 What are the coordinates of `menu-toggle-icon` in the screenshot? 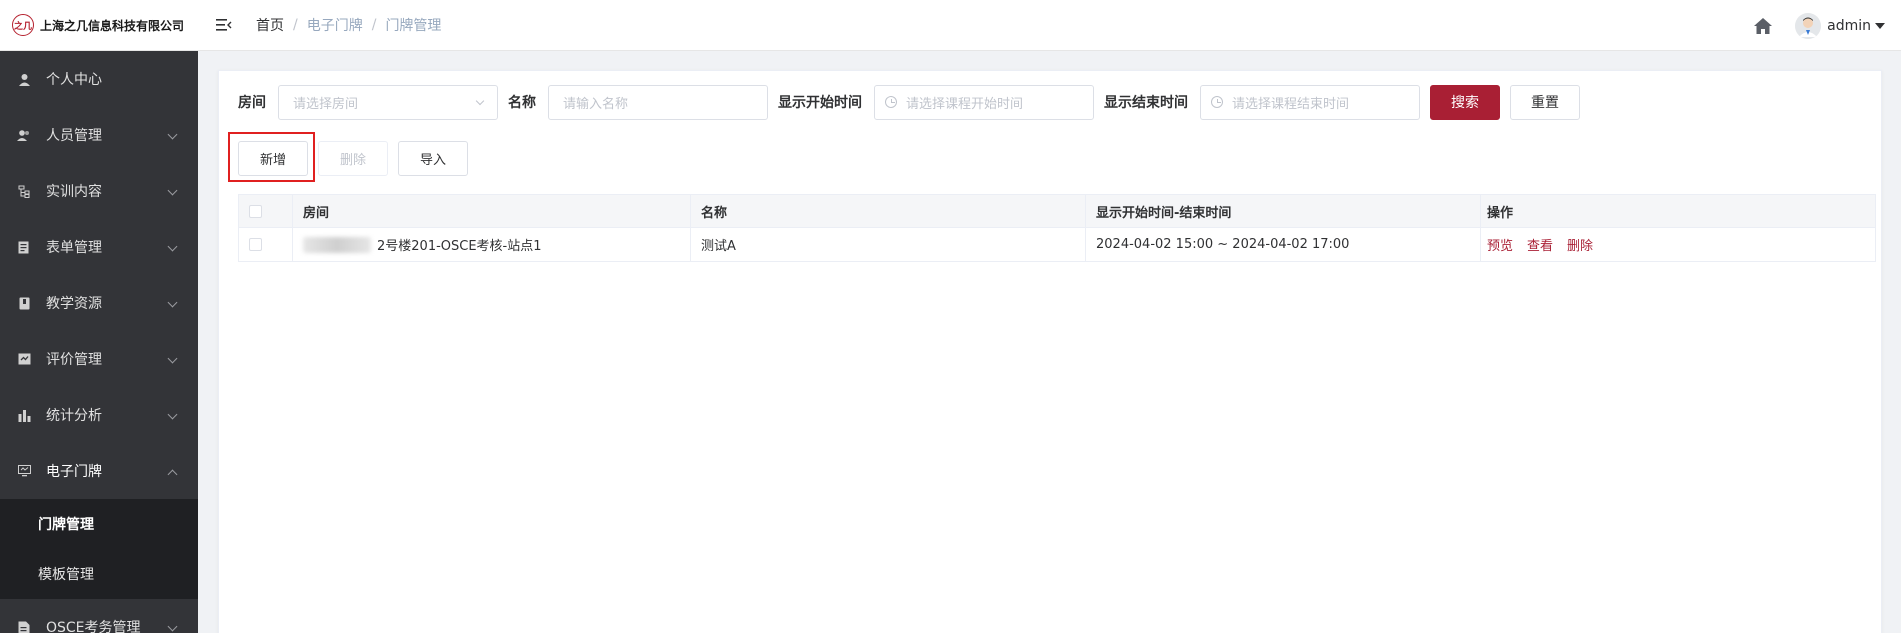 It's located at (224, 25).